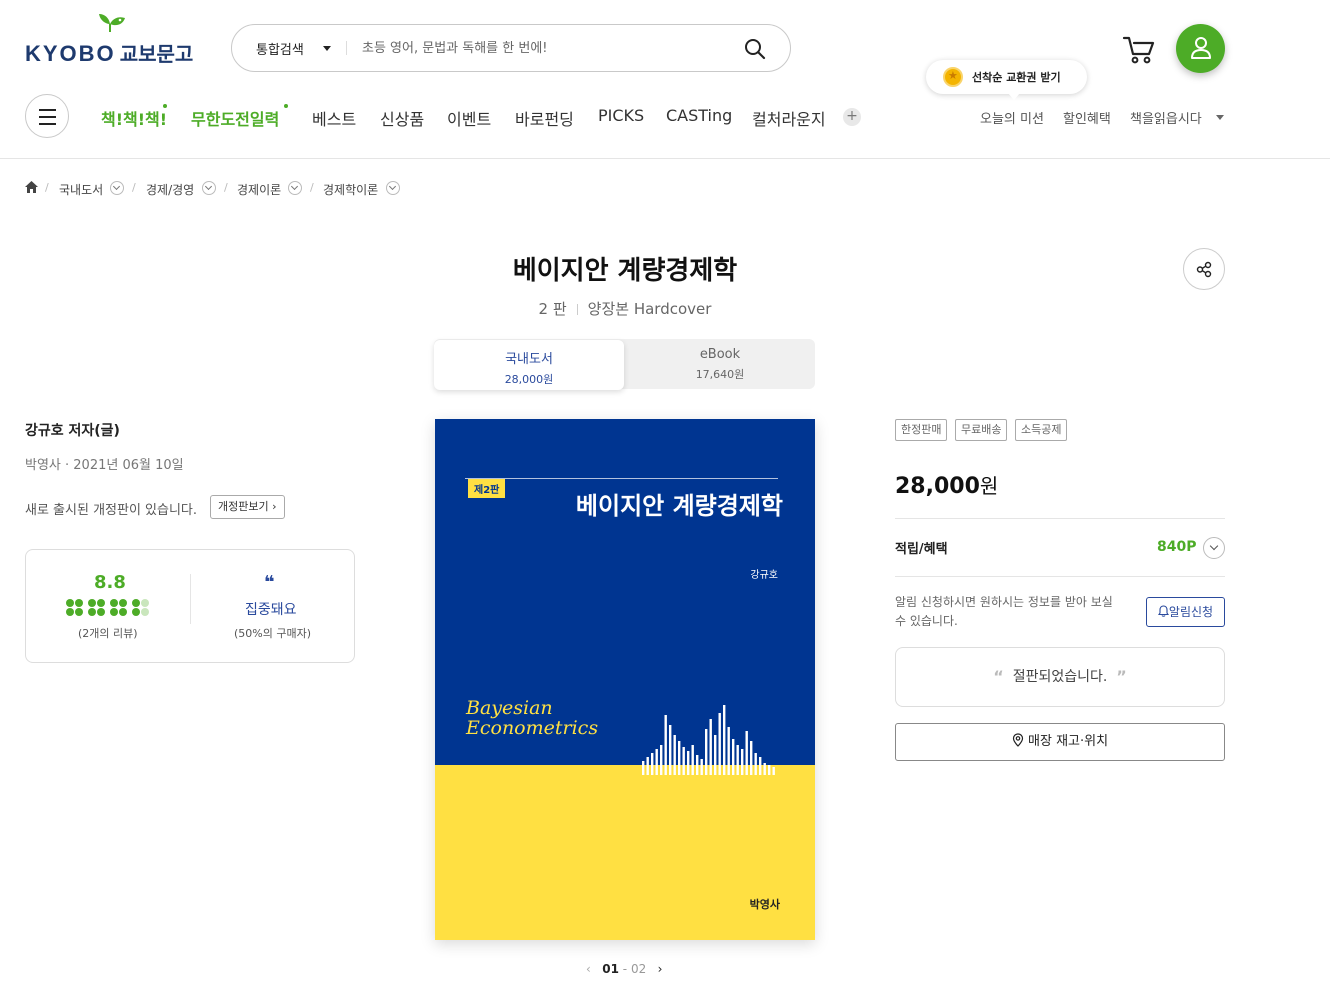 The image size is (1330, 985). What do you see at coordinates (134, 118) in the screenshot?
I see `gnb-item-chaek: 책!책!책!` at bounding box center [134, 118].